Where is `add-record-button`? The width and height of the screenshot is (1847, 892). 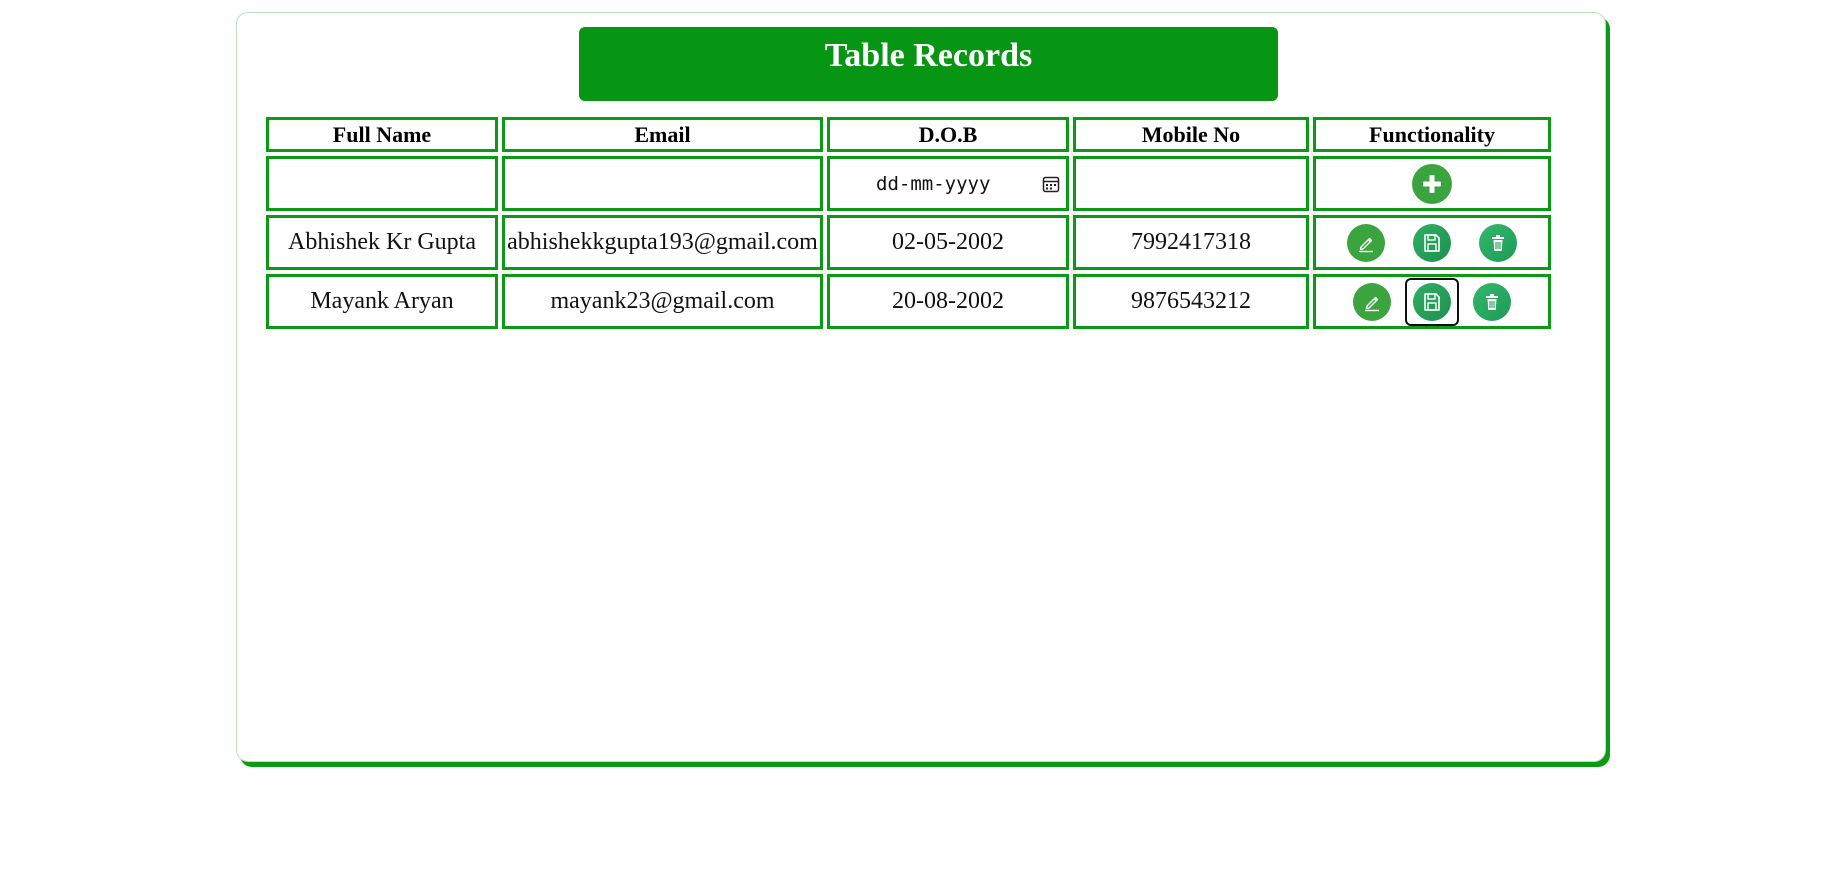
add-record-button is located at coordinates (1432, 183).